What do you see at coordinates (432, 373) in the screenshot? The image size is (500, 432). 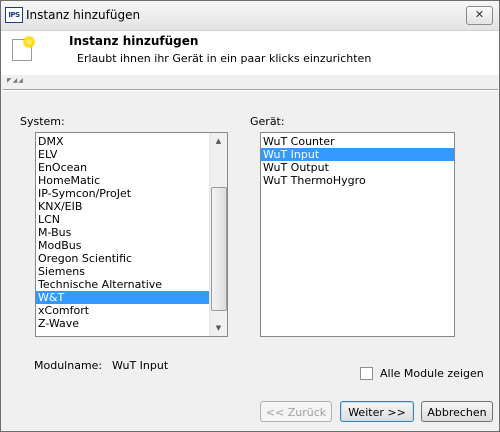 I see `show-all-label: Alle Module zeigen` at bounding box center [432, 373].